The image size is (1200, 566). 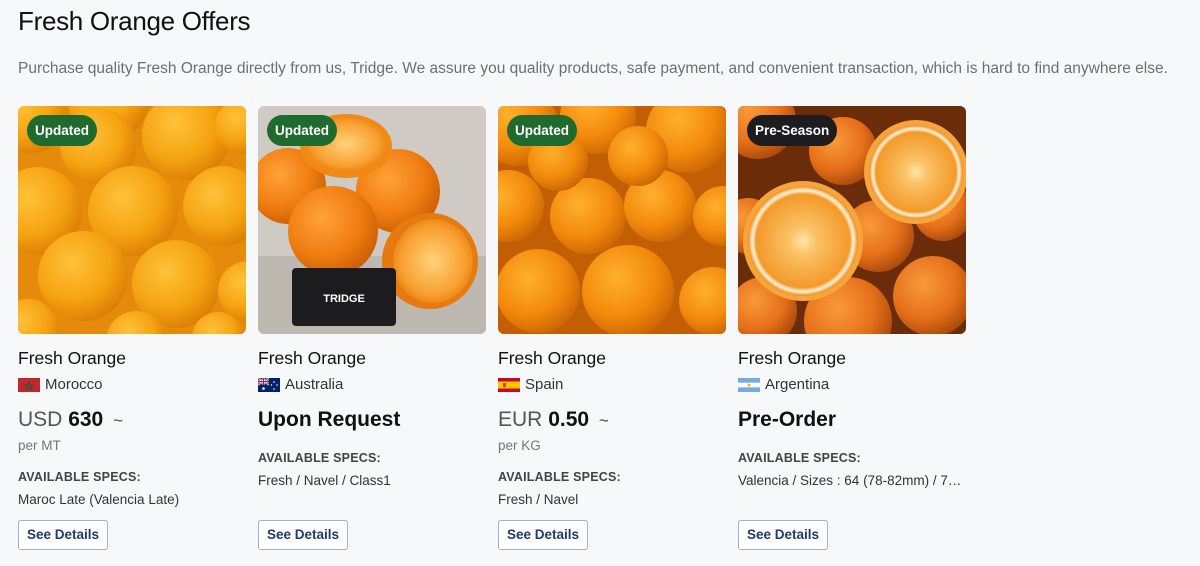 I want to click on price: EUR 0.50 ~, so click(x=553, y=420).